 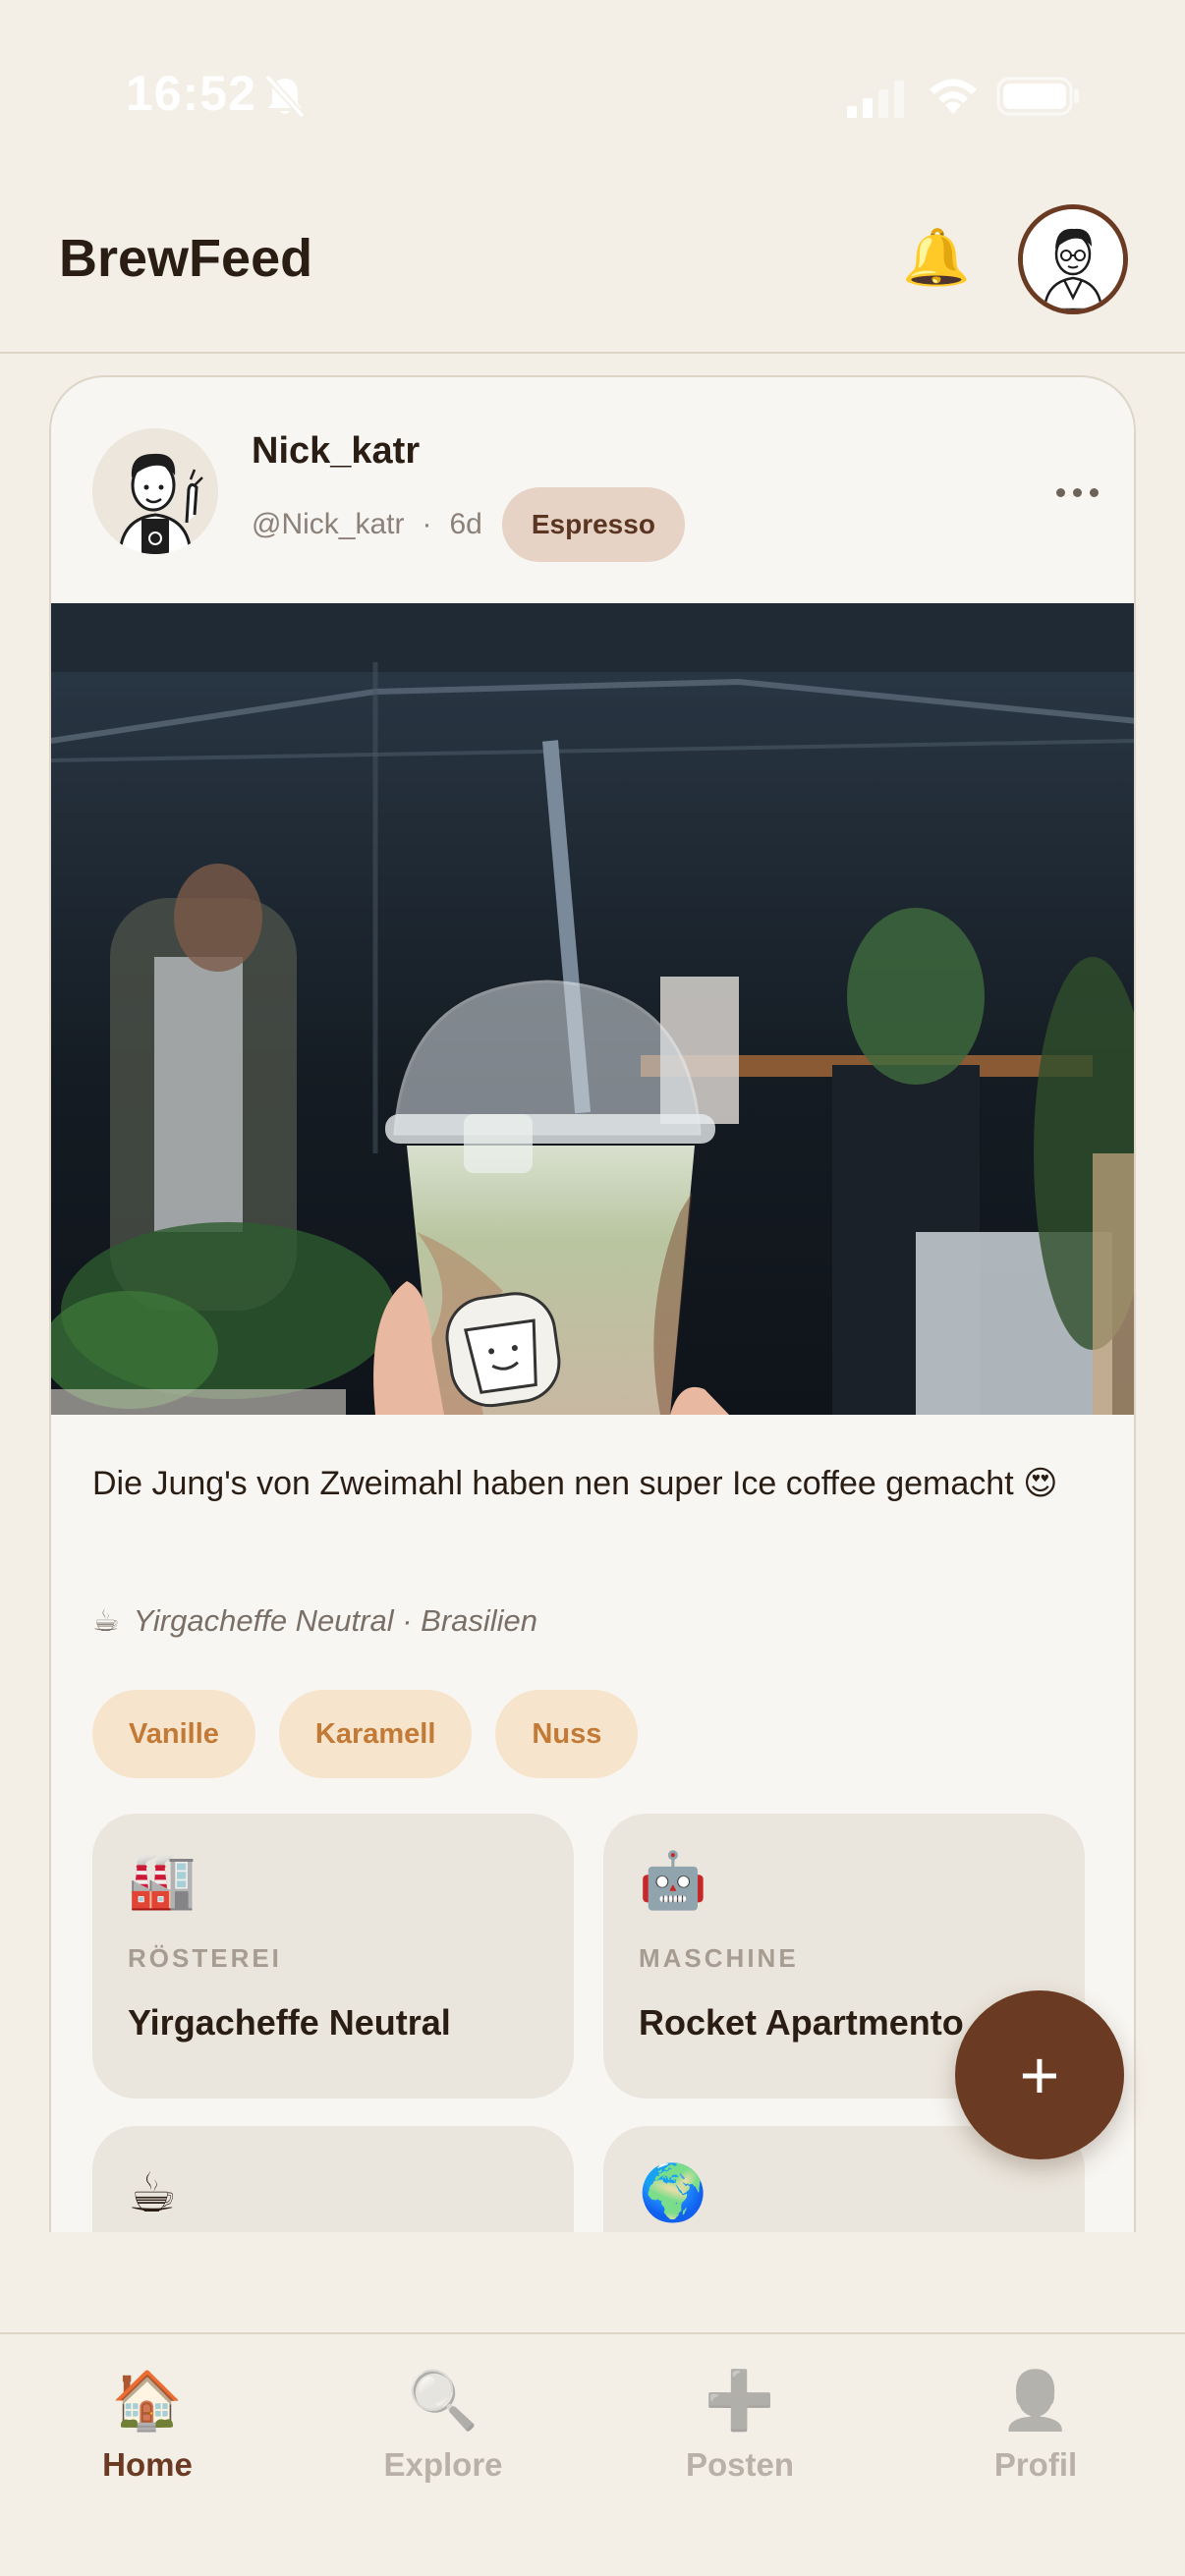 I want to click on tile-label: RÖSTEREI, so click(x=205, y=1958).